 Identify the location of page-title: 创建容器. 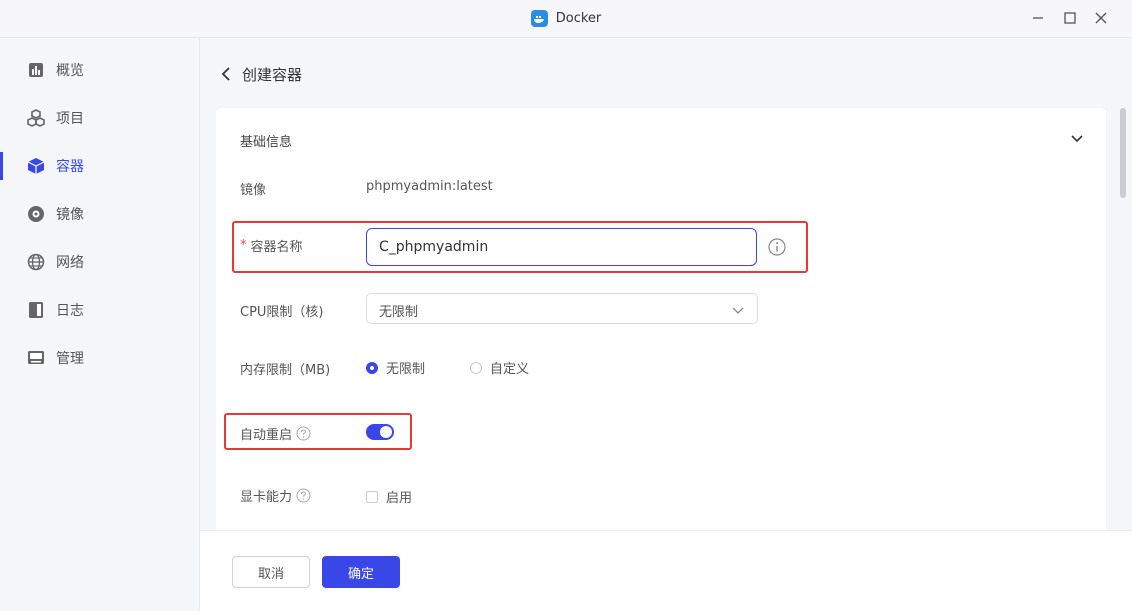
(272, 74).